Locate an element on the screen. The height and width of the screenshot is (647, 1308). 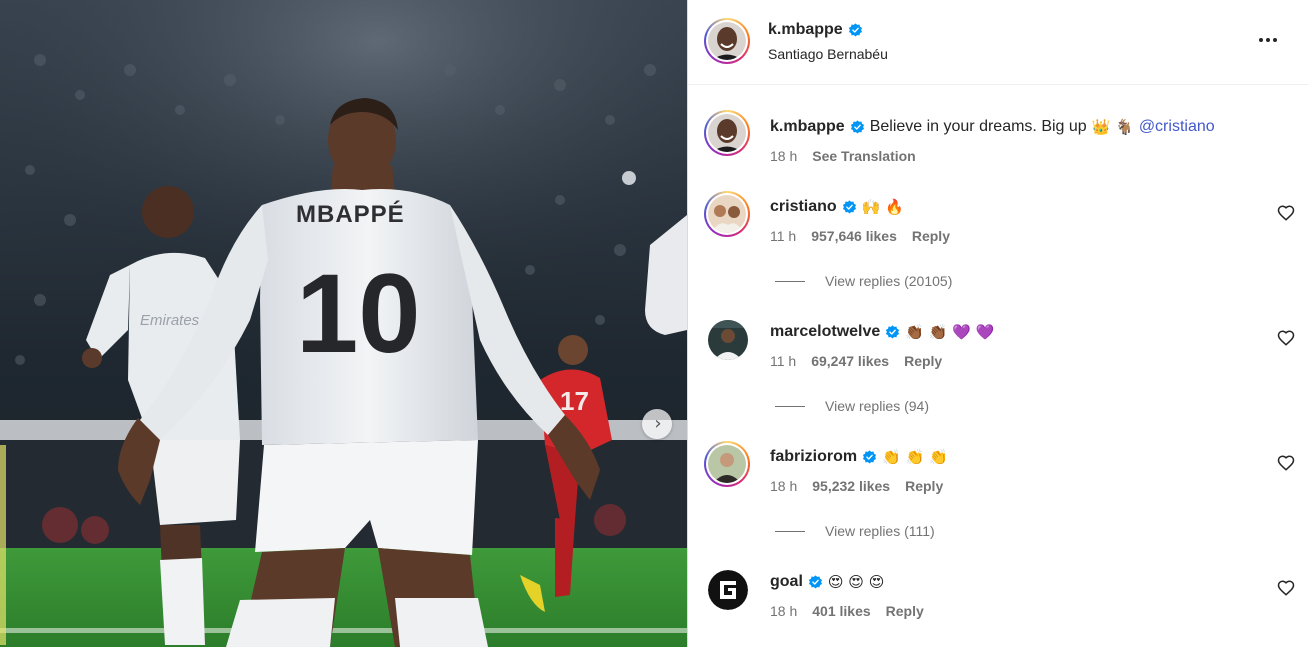
comment-text: 👏🏾 👏🏾 💜 💜 is located at coordinates (950, 332).